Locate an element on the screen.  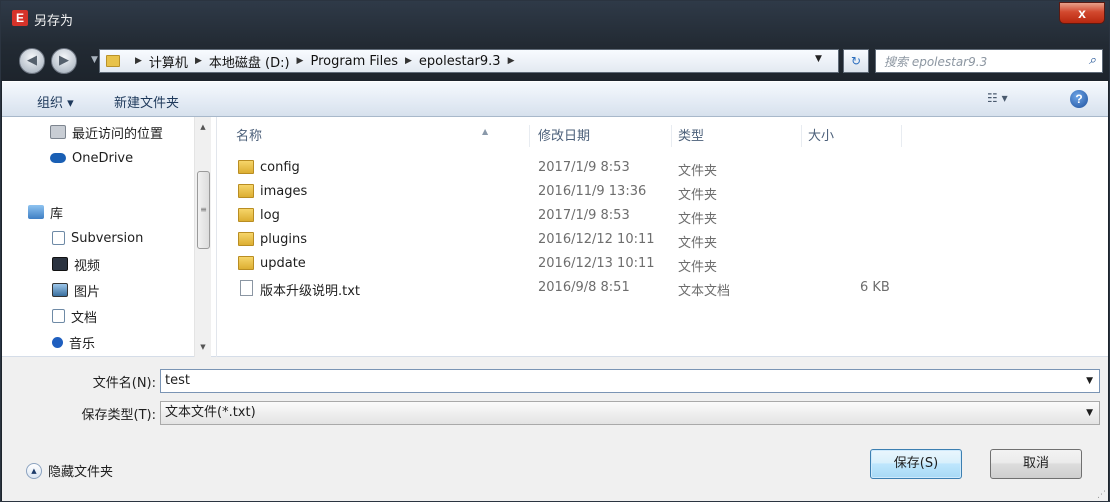
nav-item-pictures: 图片 is located at coordinates (76, 290).